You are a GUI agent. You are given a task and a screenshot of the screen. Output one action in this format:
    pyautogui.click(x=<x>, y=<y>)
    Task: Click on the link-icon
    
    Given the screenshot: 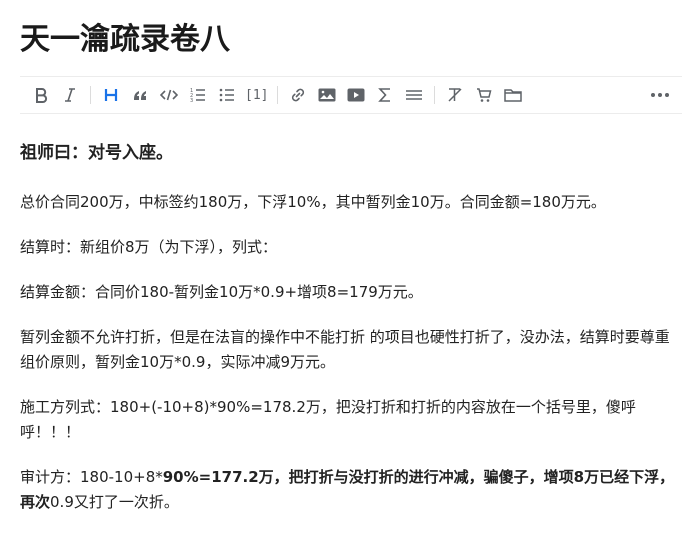 What is the action you would take?
    pyautogui.click(x=298, y=95)
    